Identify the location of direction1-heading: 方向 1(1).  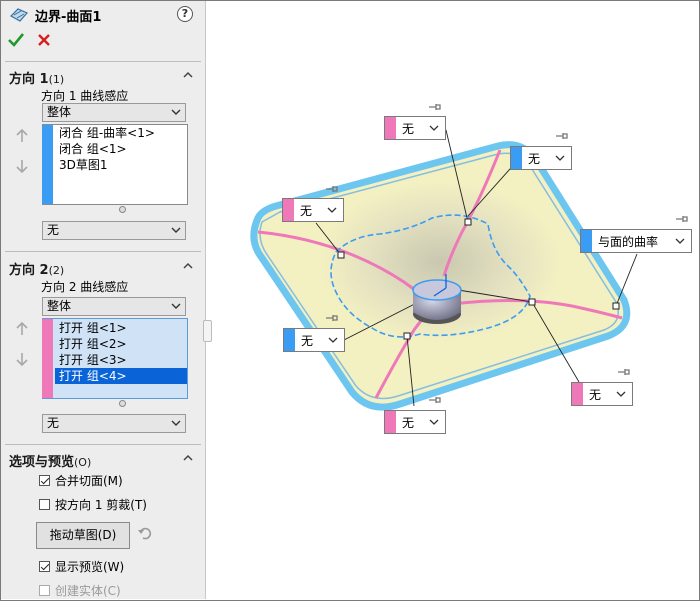
(36, 77).